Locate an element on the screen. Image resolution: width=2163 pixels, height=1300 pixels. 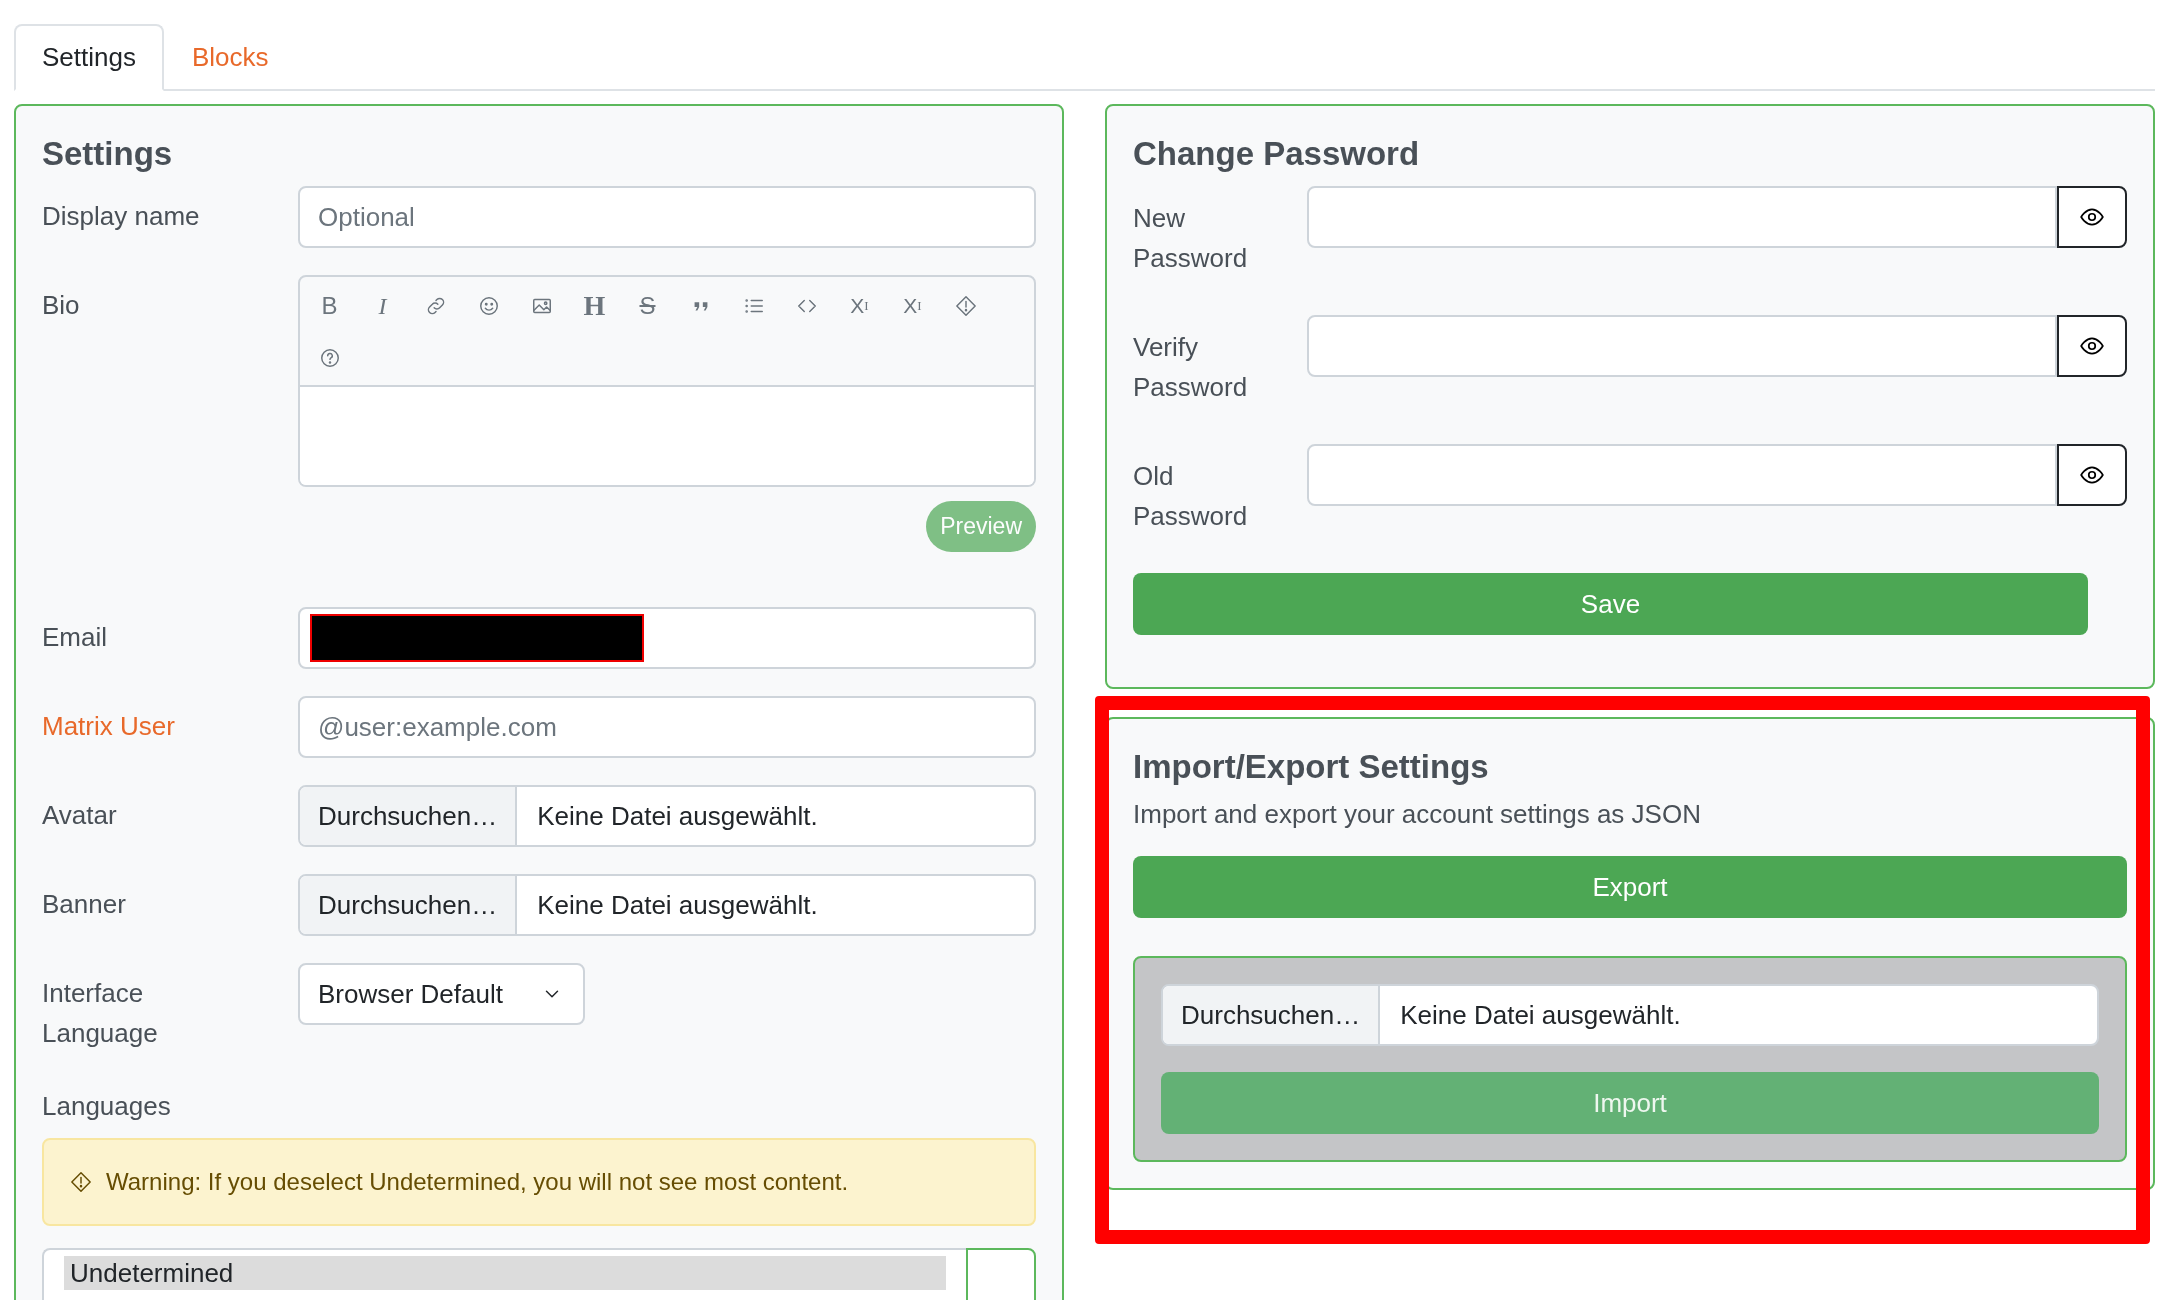
warning-text: Warning: If you deselect Undetermined, you will not see most content. is located at coordinates (477, 1182).